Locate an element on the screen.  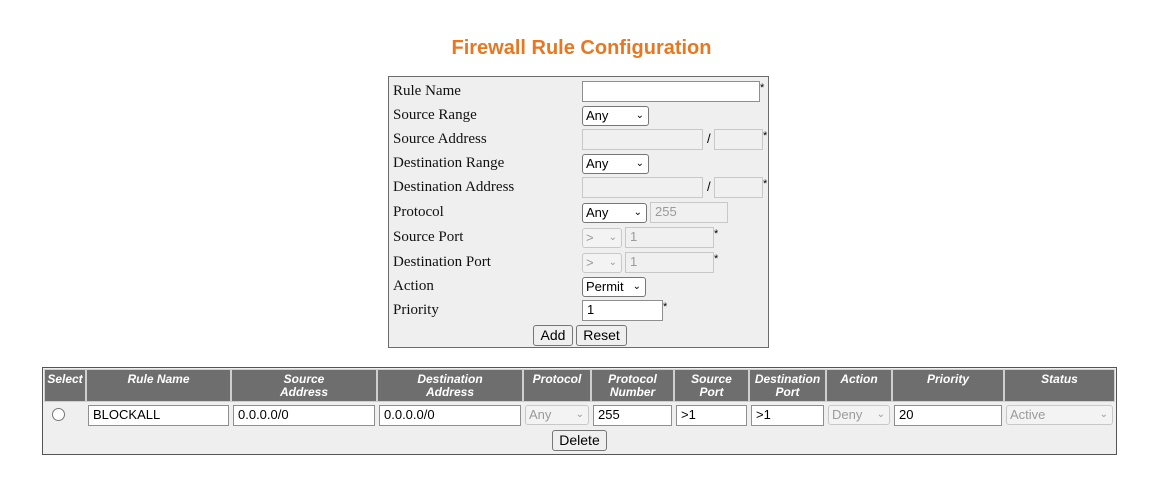
source-port-input: 1 is located at coordinates (669, 237).